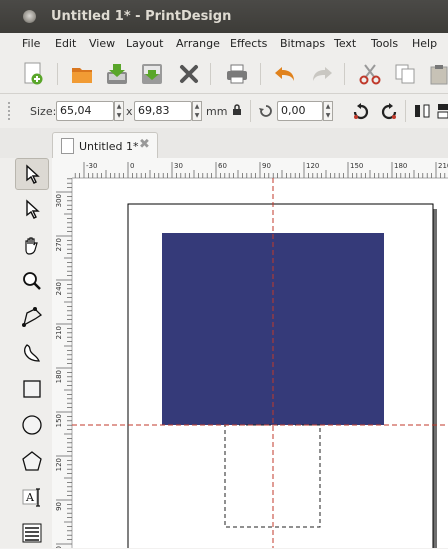 This screenshot has width=448, height=549. I want to click on main-toolbar, so click(224, 74).